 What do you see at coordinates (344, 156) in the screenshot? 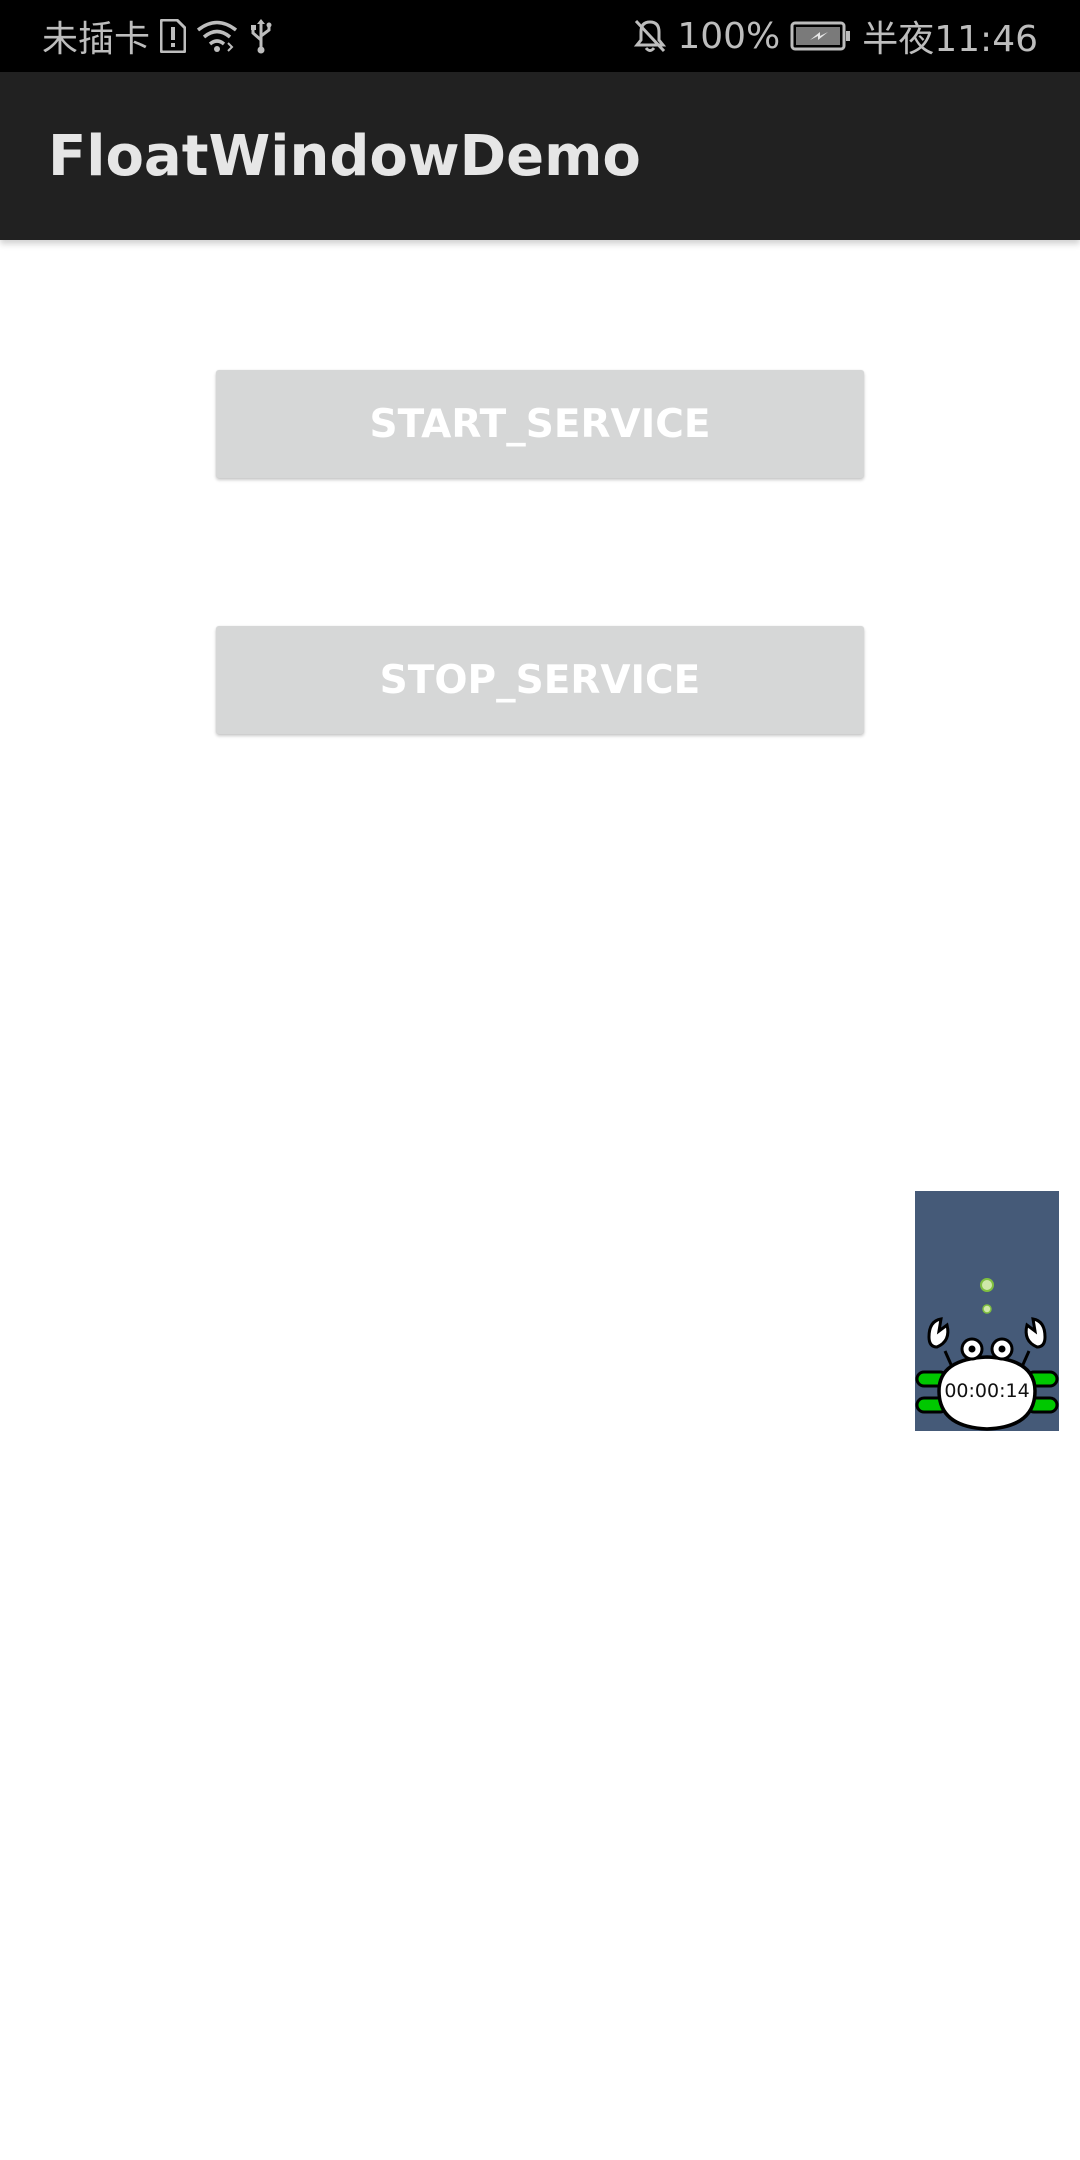
I see `app-title: FloatWindowDemo` at bounding box center [344, 156].